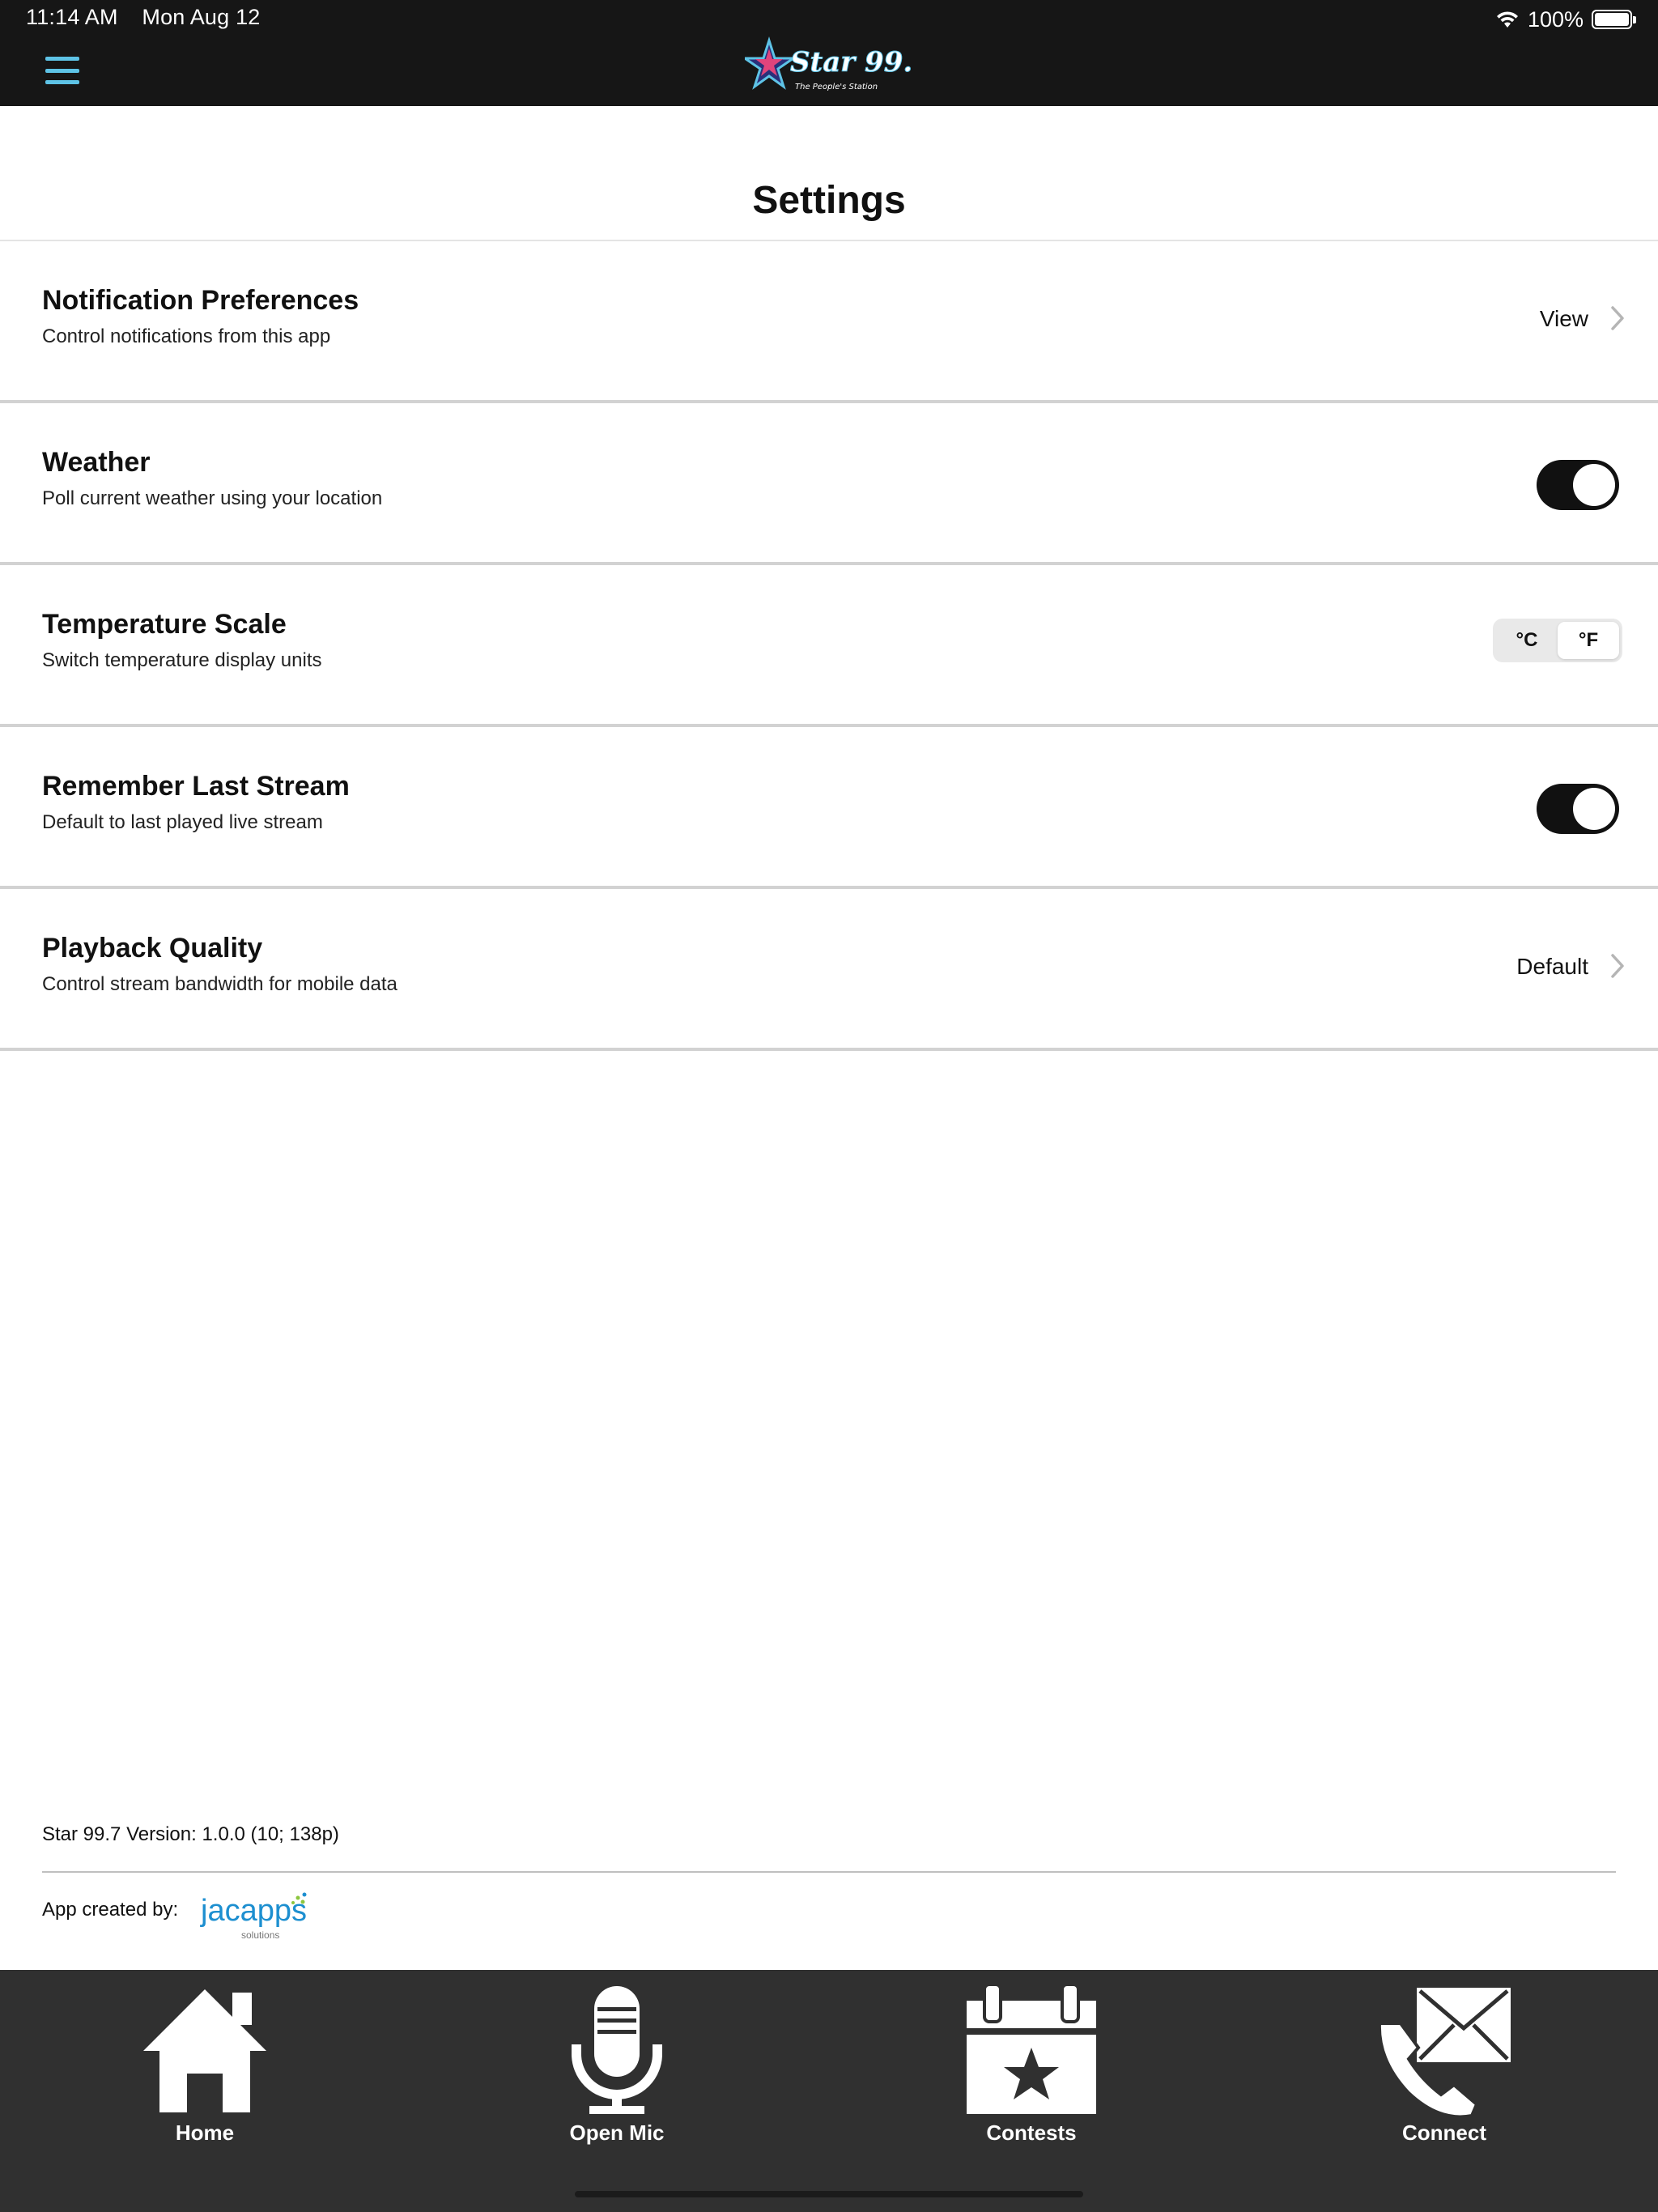 This screenshot has height=2212, width=1658. I want to click on fahrenheit-option: °F, so click(1588, 640).